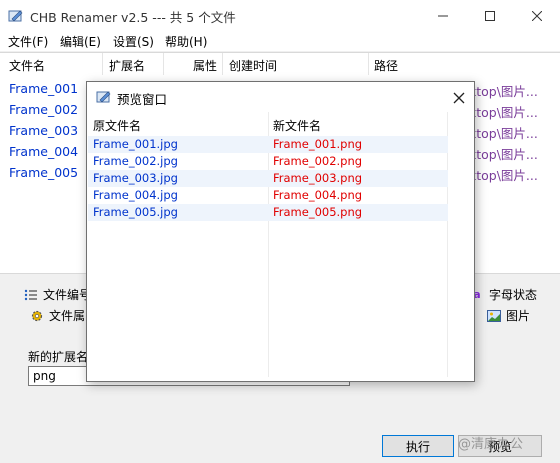 The image size is (560, 463). I want to click on column-header-attribute: 属性, so click(205, 65).